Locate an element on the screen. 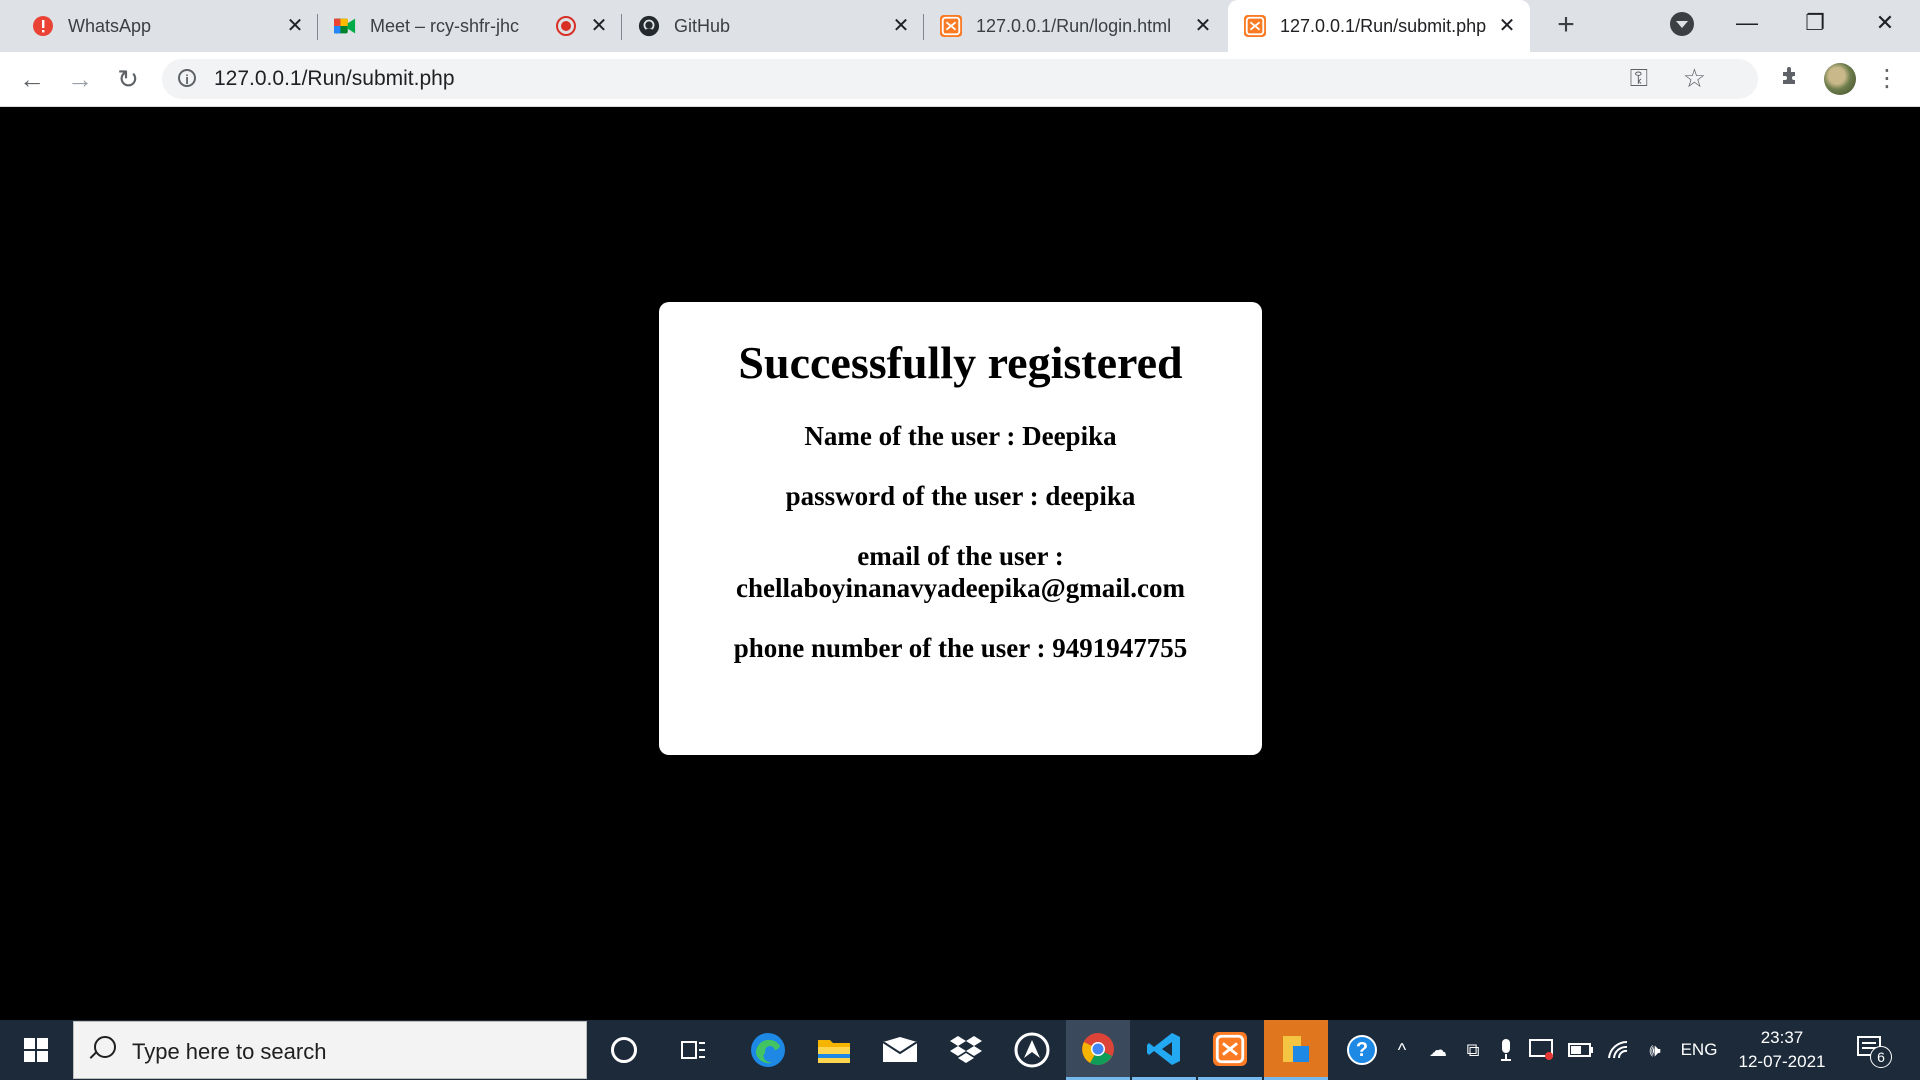 This screenshot has height=1080, width=1920. tab-title: 127.0.0.1/Run/submit.php is located at coordinates (1383, 25).